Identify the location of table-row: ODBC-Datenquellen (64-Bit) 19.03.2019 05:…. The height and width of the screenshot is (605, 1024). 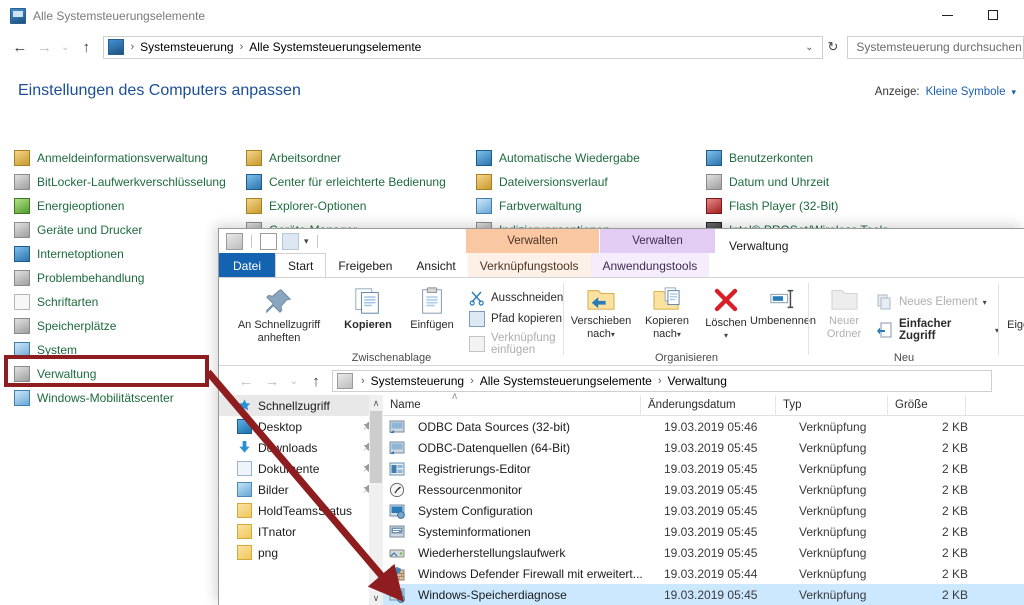
(703, 447).